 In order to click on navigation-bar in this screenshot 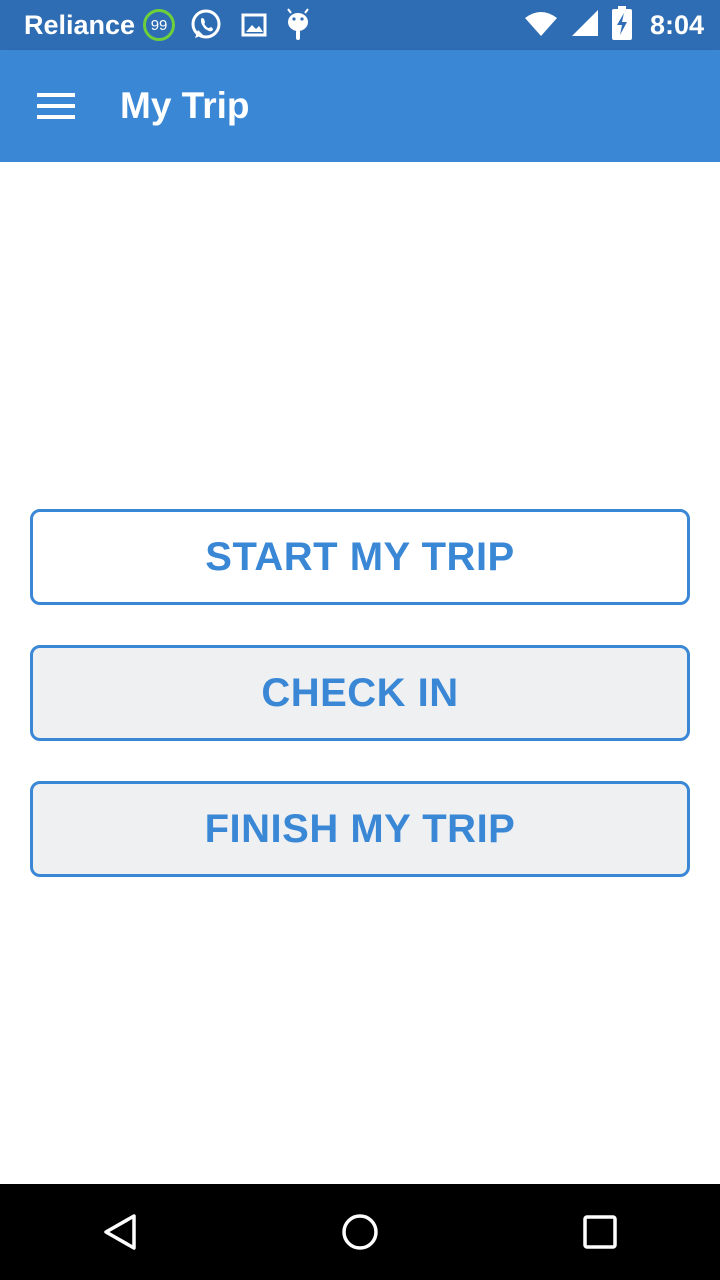, I will do `click(360, 1232)`.